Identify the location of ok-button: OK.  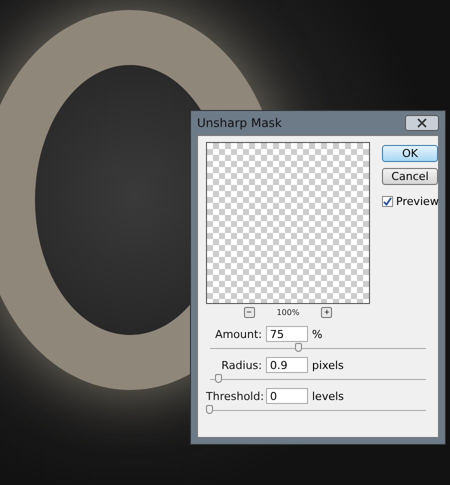
(410, 153).